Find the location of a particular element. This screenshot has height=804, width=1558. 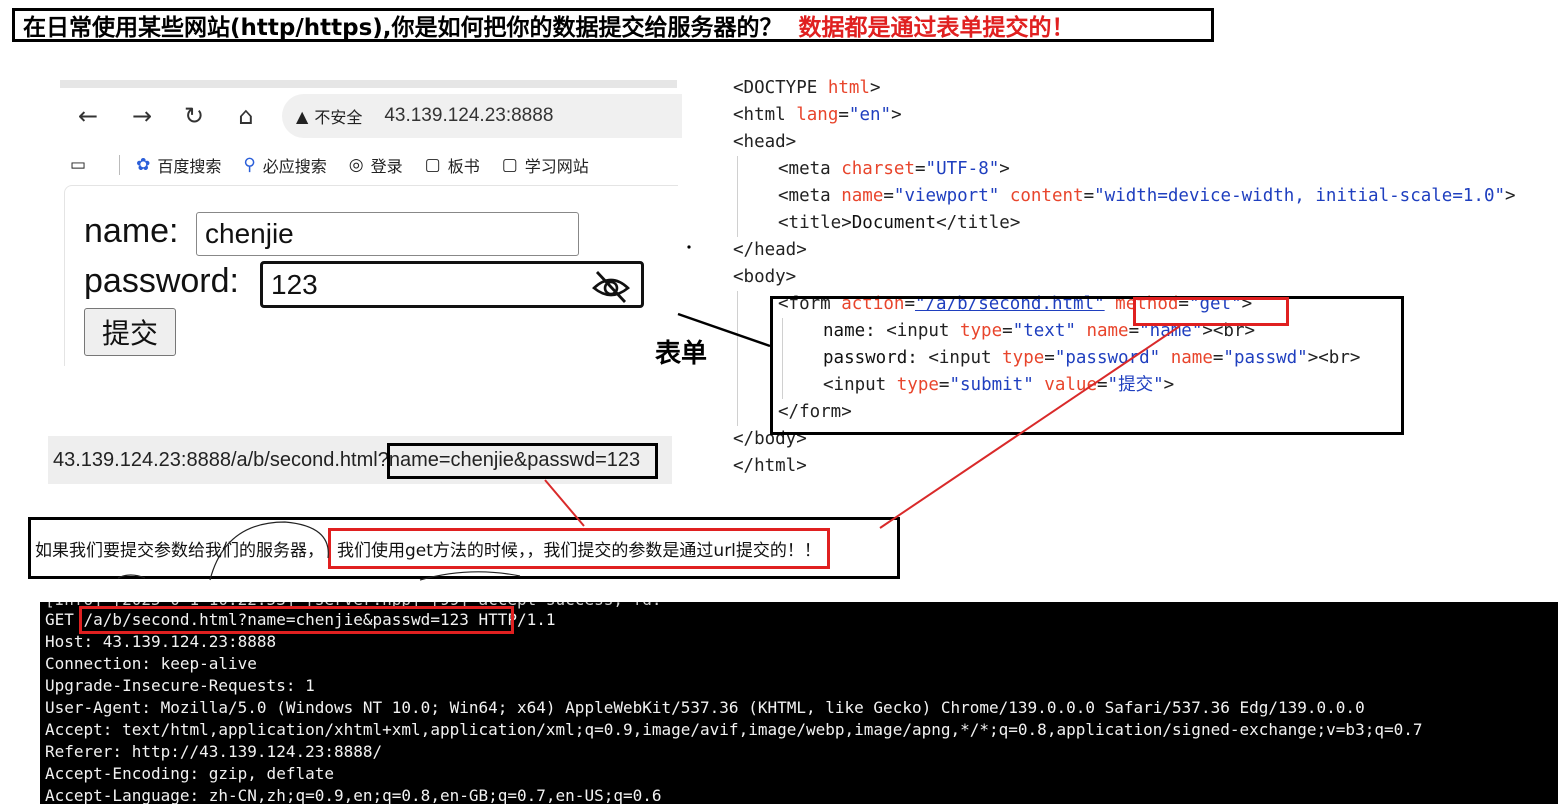

reload-icon: ↻ is located at coordinates (194, 116).